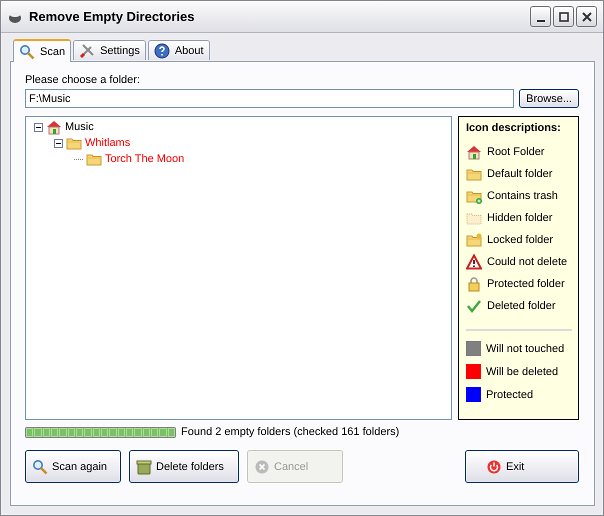 The height and width of the screenshot is (516, 604). Describe the element at coordinates (144, 159) in the screenshot. I see `tree-item: Torch The Moon` at that location.